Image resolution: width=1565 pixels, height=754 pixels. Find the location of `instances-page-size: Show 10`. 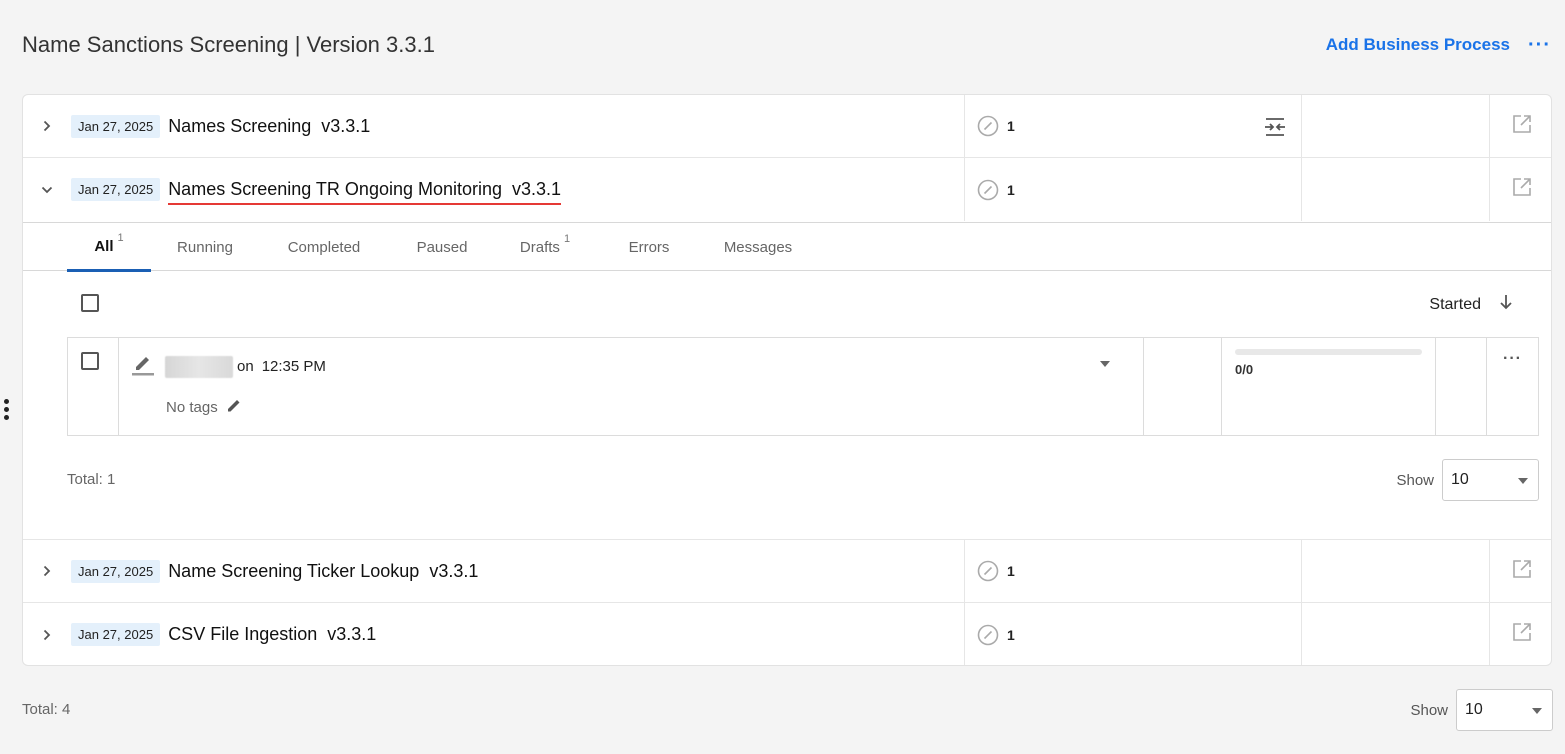

instances-page-size: Show 10 is located at coordinates (1467, 480).